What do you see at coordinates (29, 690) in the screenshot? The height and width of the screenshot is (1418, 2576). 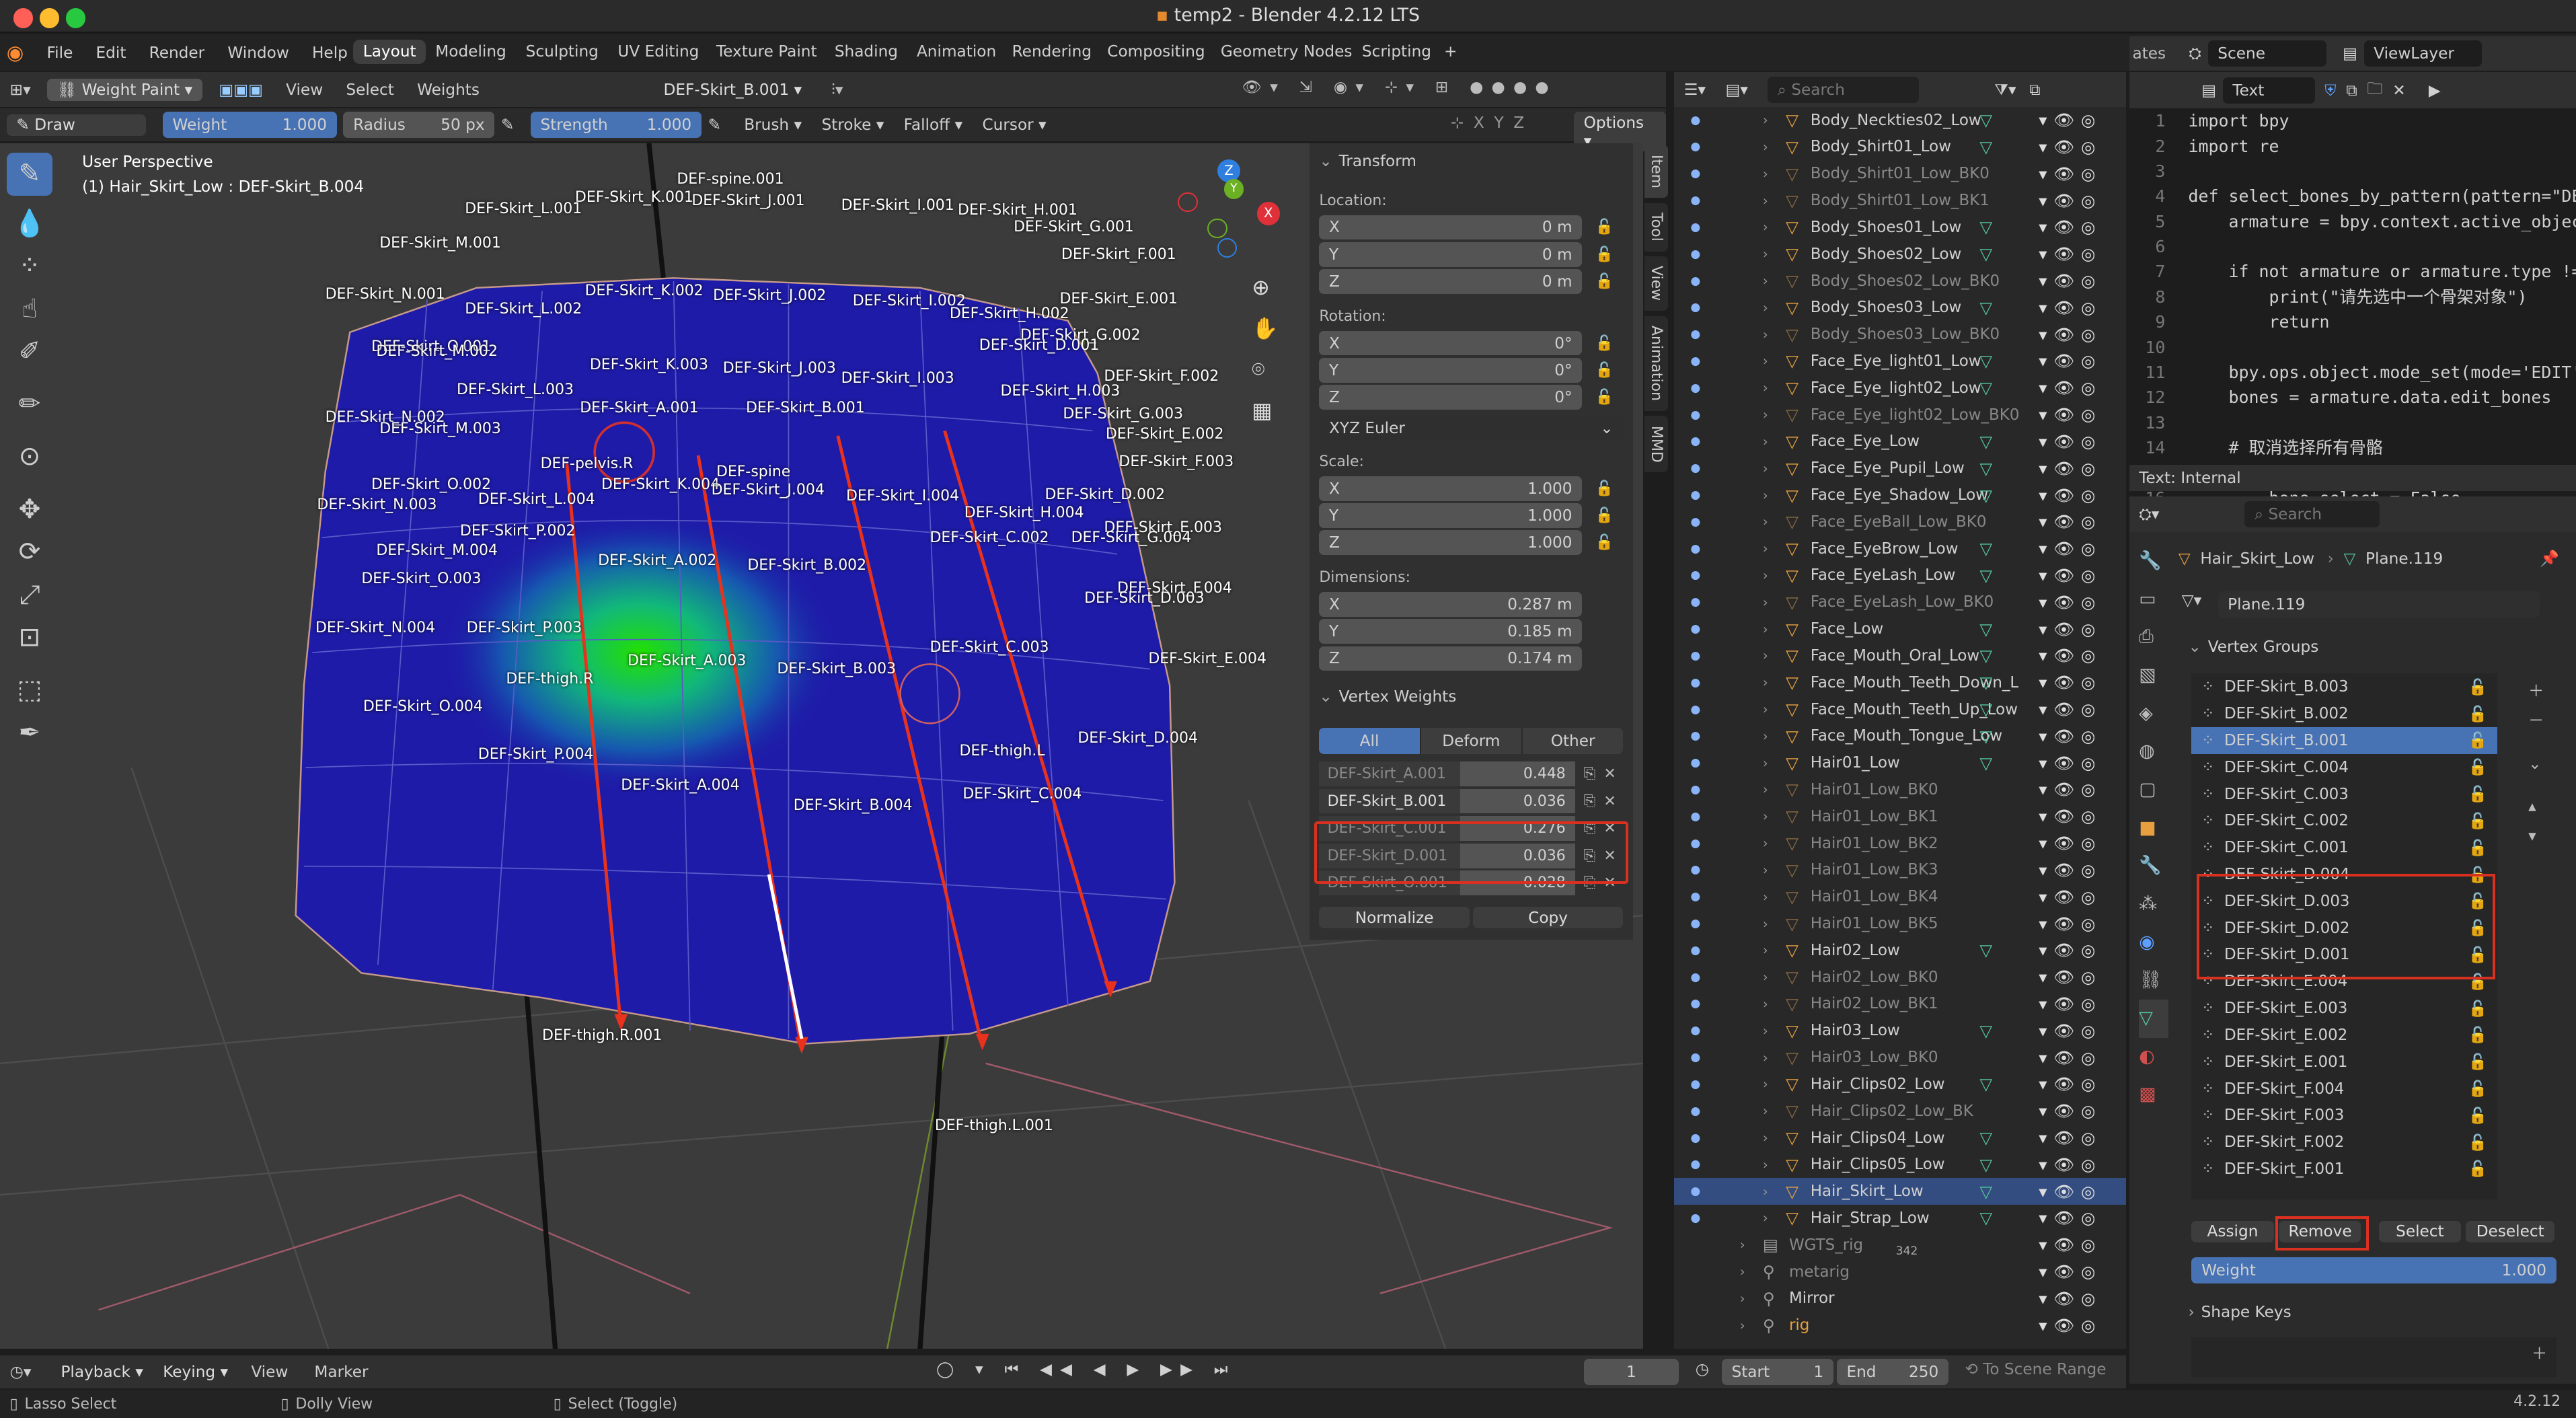 I see `select-box-icon: ⬚` at bounding box center [29, 690].